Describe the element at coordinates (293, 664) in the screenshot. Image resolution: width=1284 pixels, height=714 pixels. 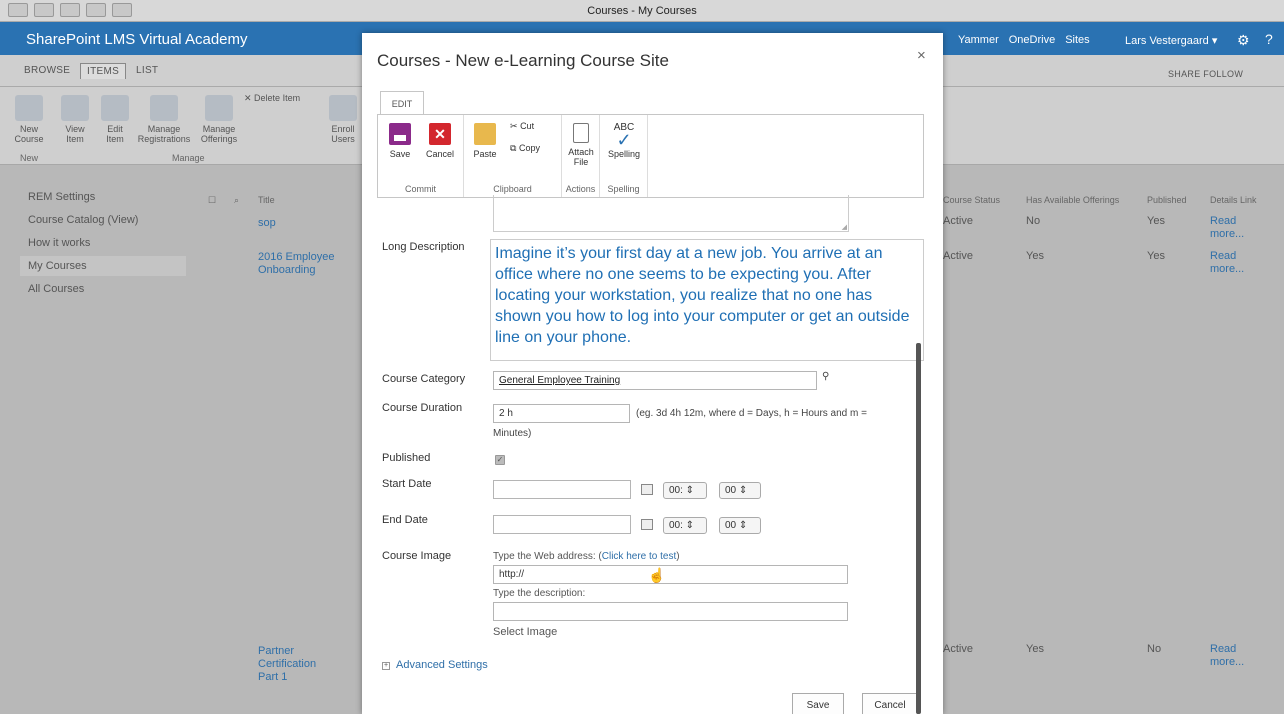
I see `row-title-link: Partner Certification Part 1` at that location.